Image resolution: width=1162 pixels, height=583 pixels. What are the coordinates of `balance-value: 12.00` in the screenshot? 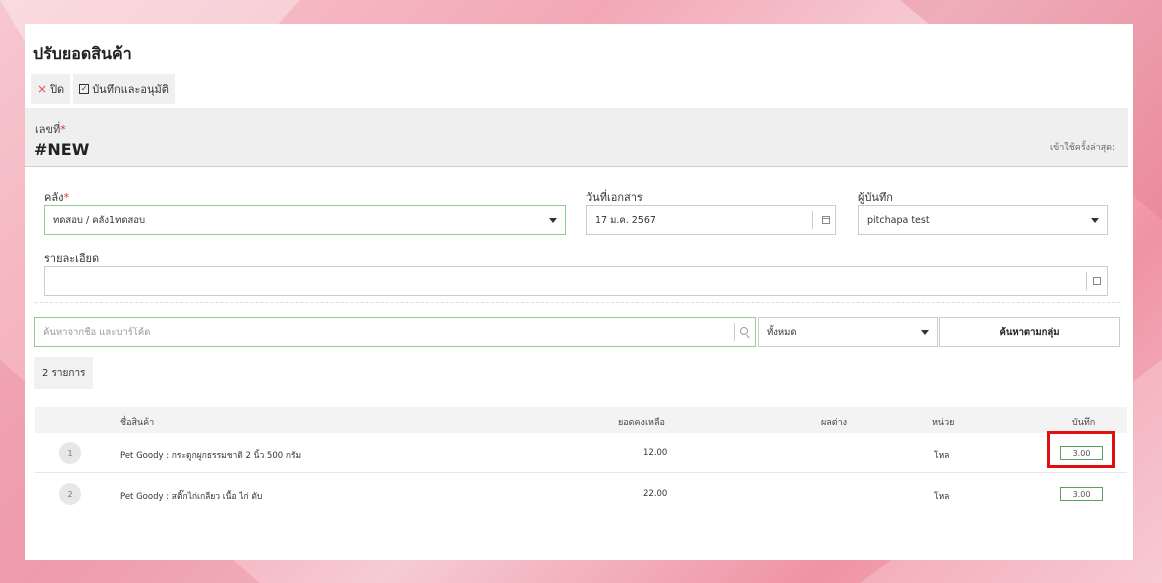 It's located at (655, 453).